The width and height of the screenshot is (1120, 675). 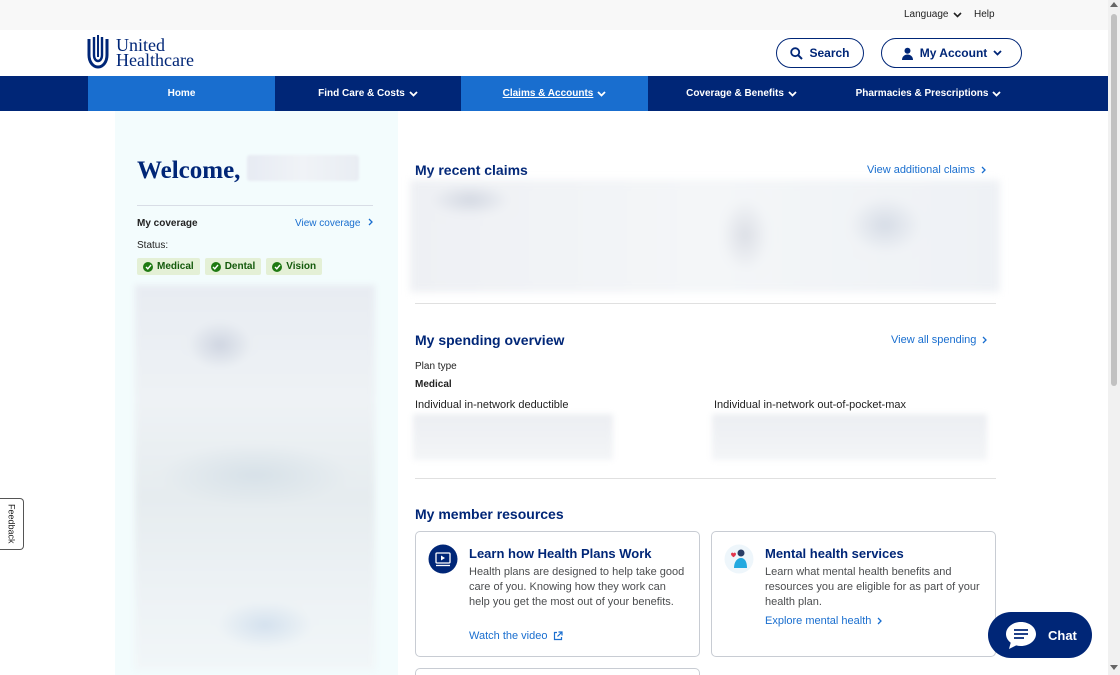 What do you see at coordinates (513, 437) in the screenshot?
I see `redacted-deductible-amount` at bounding box center [513, 437].